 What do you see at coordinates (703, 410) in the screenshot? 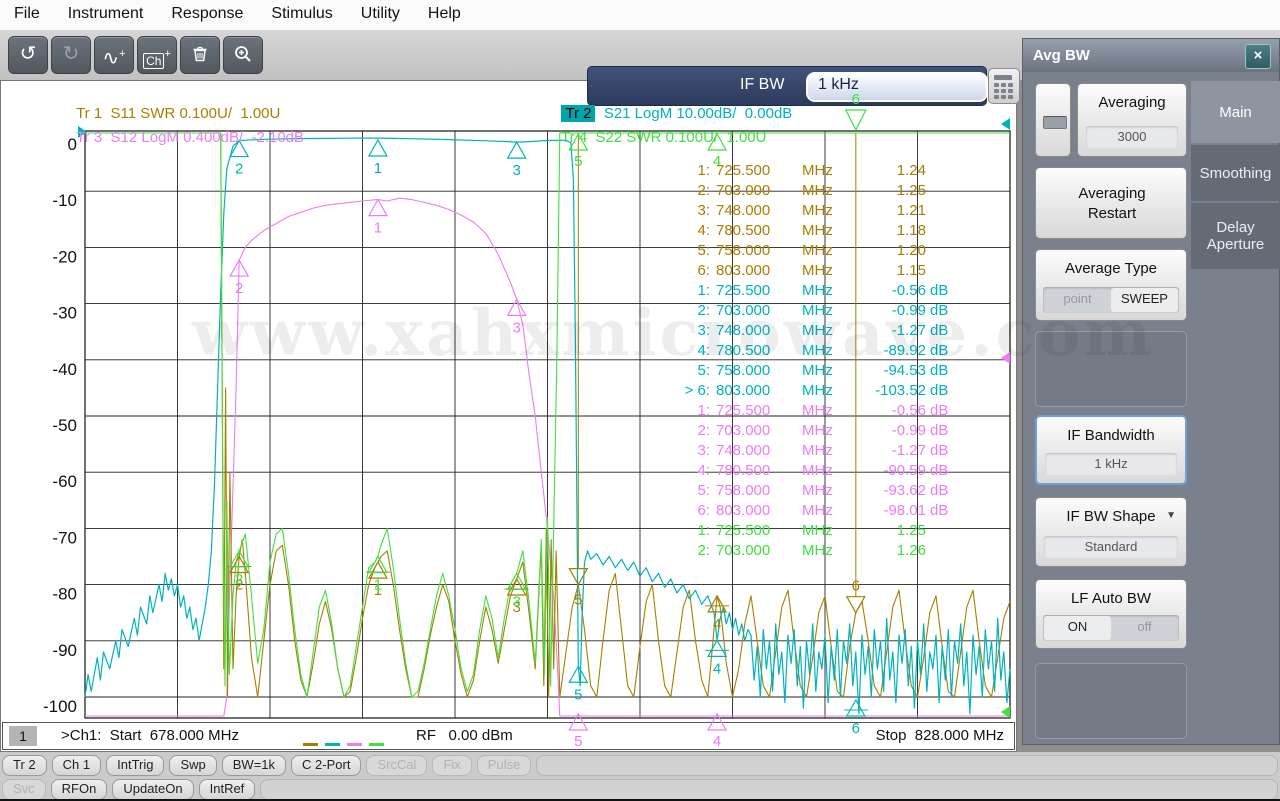
I see `marker-cell: 1:` at bounding box center [703, 410].